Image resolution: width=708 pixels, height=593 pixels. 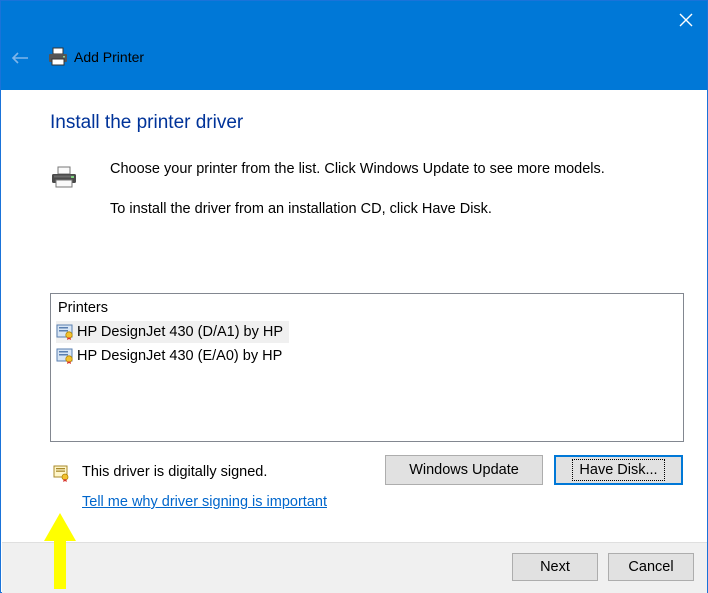 What do you see at coordinates (61, 473) in the screenshot?
I see `digital-signature-icon` at bounding box center [61, 473].